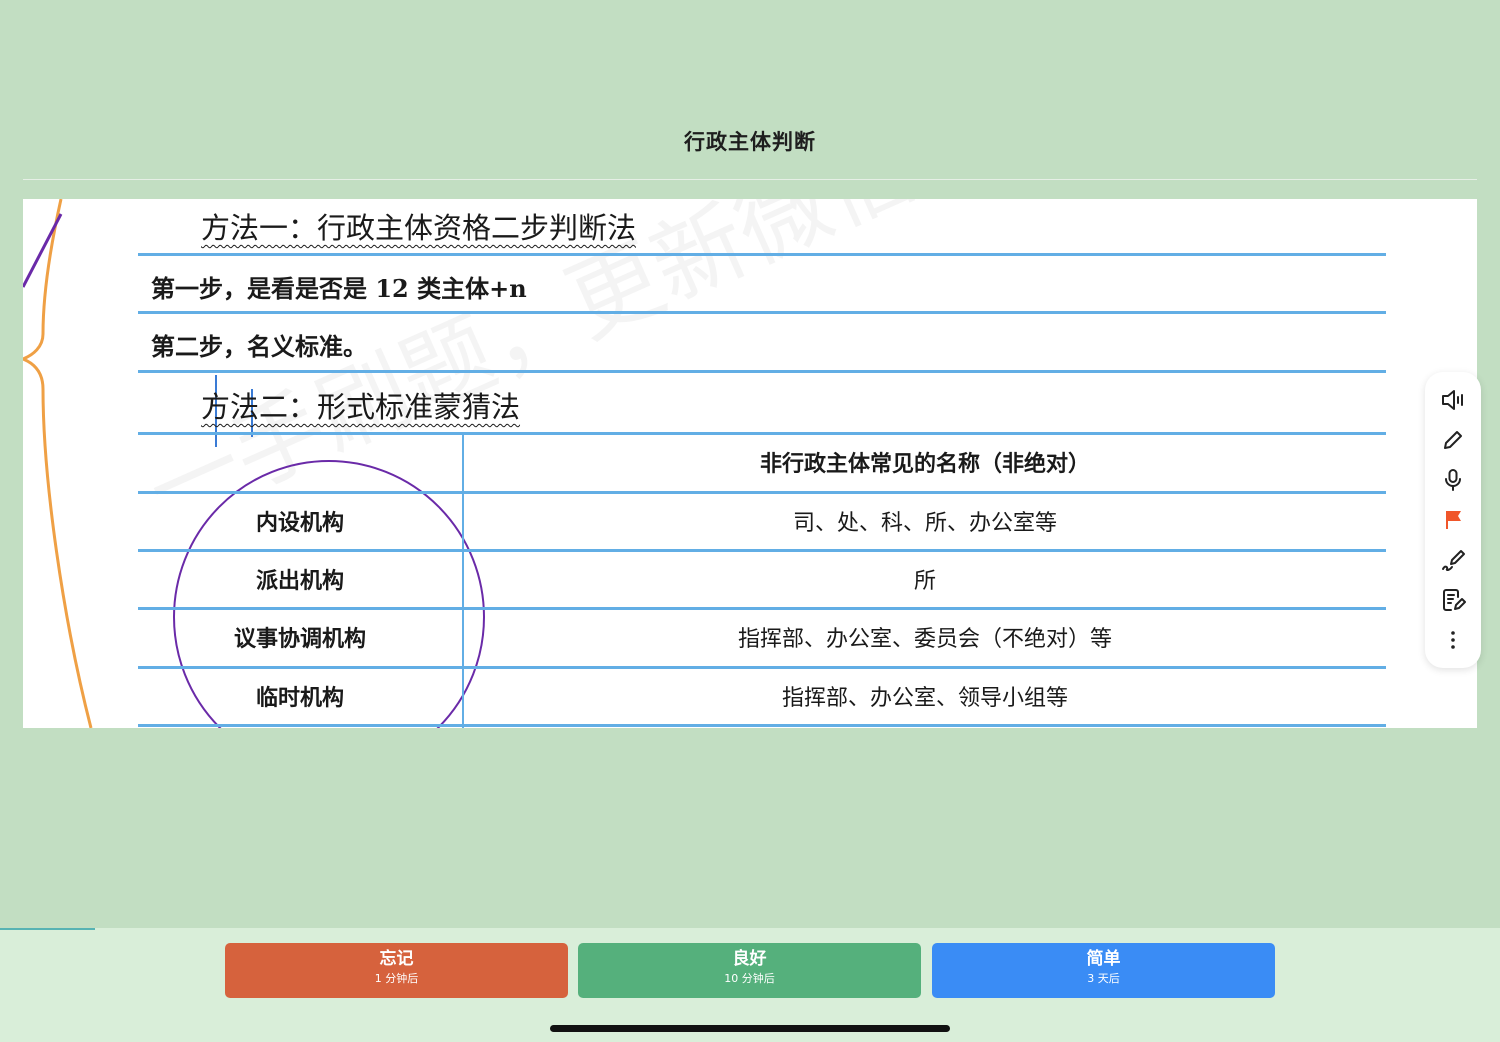  Describe the element at coordinates (749, 970) in the screenshot. I see `good-button: 良好 10 分钟后` at that location.